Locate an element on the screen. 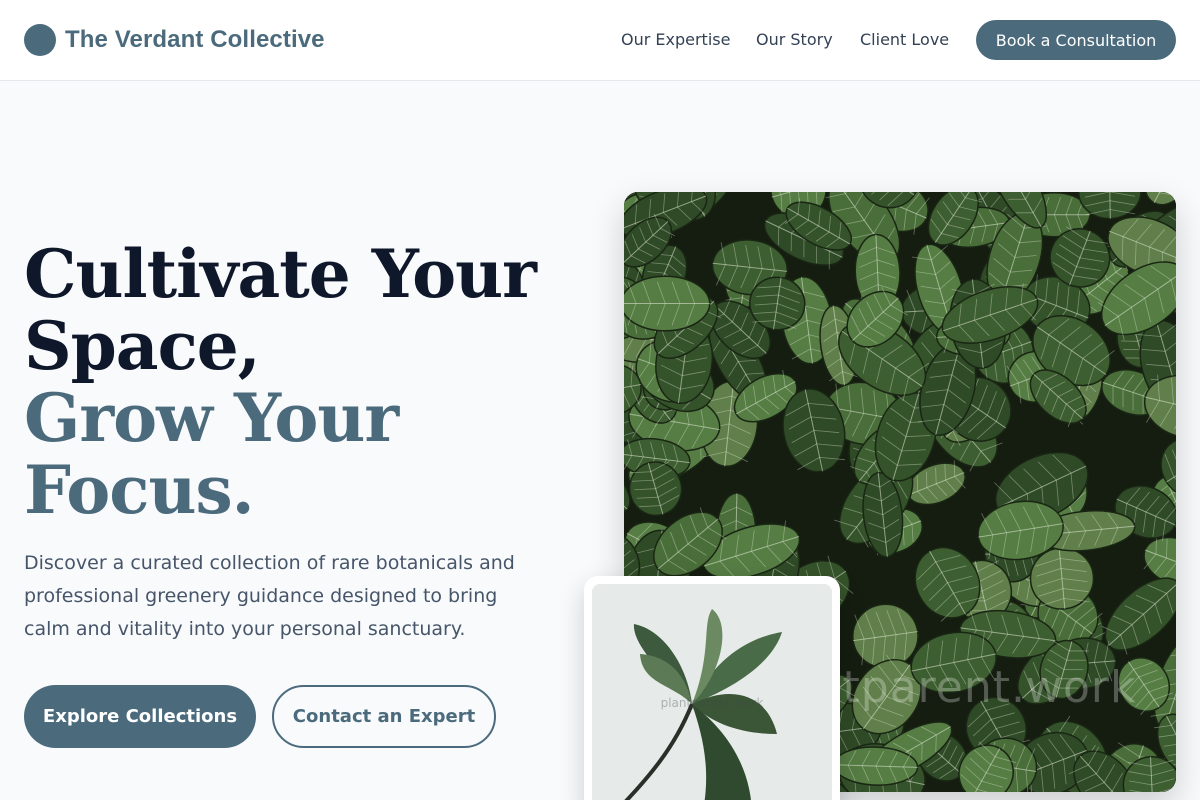 This screenshot has width=1200, height=800. headline-line-3: Grow Your is located at coordinates (211, 418).